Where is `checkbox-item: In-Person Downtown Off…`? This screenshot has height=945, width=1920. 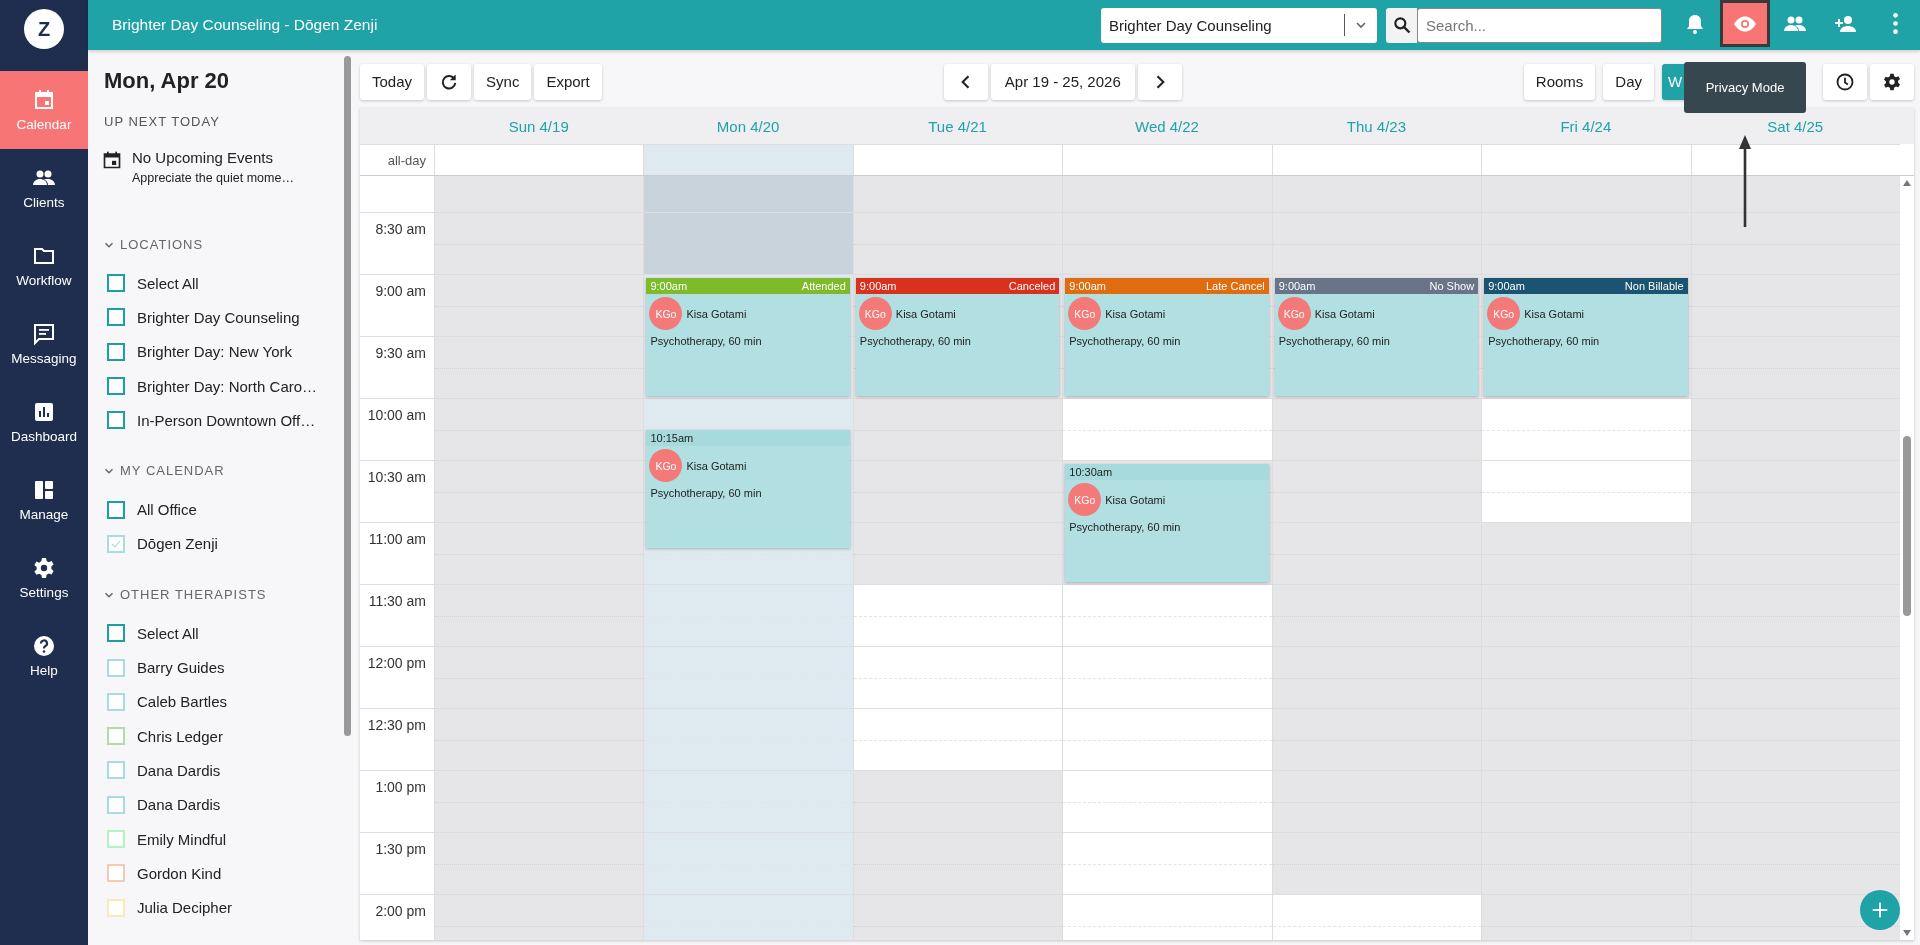 checkbox-item: In-Person Downtown Off… is located at coordinates (218, 420).